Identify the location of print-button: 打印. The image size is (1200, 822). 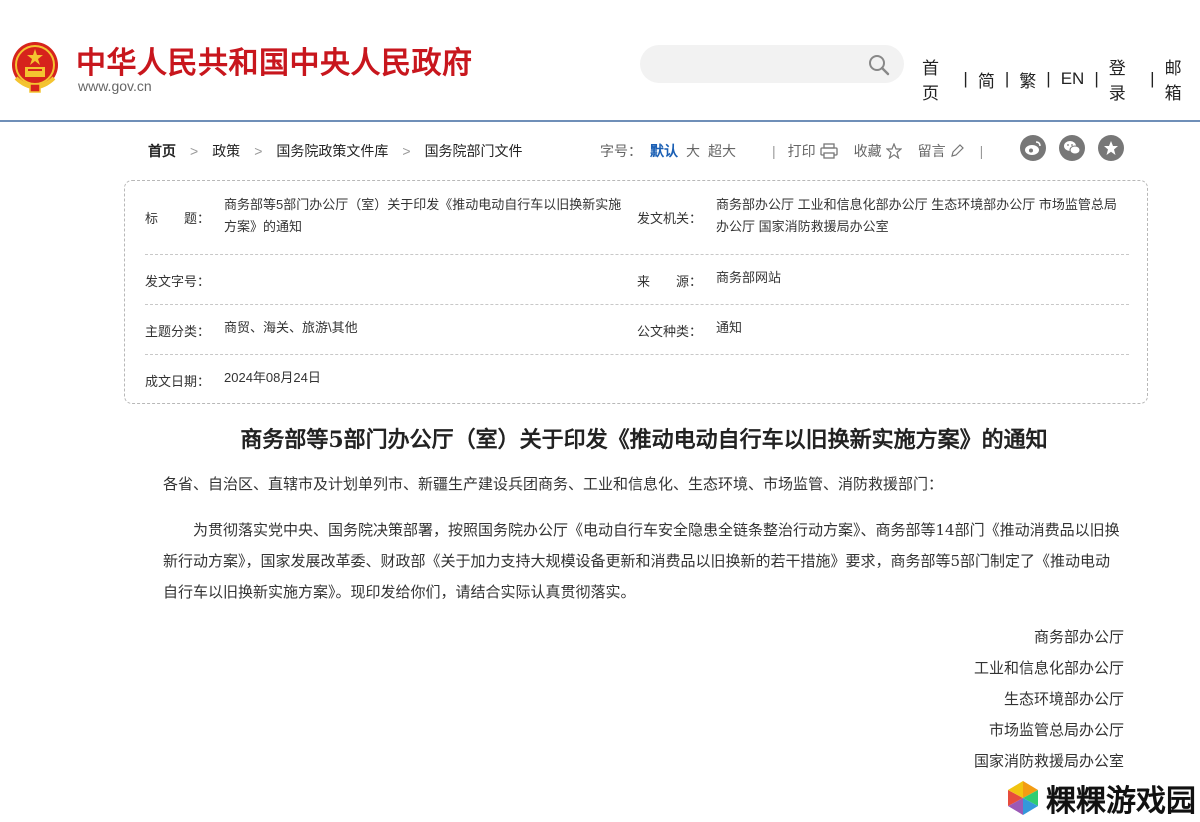
(813, 151).